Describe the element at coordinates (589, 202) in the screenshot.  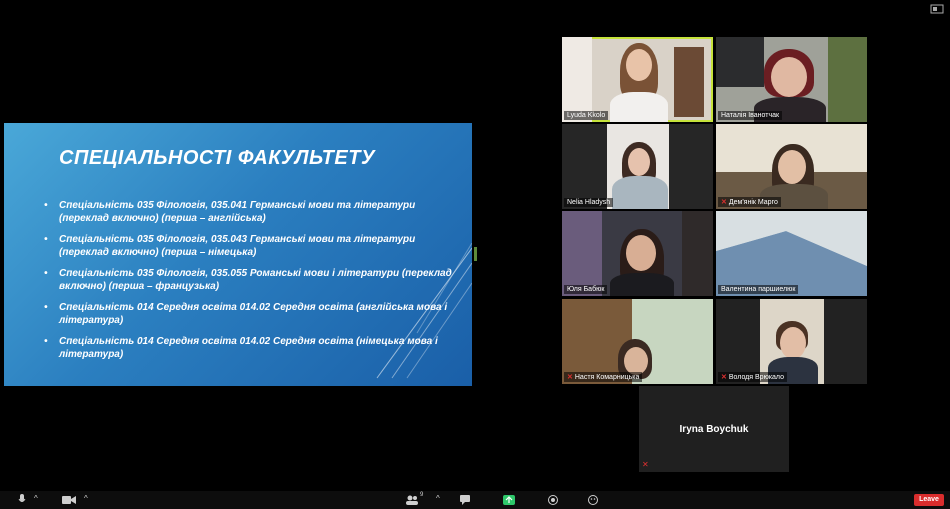
I see `participant-name-label: Nelia Hladysh` at that location.